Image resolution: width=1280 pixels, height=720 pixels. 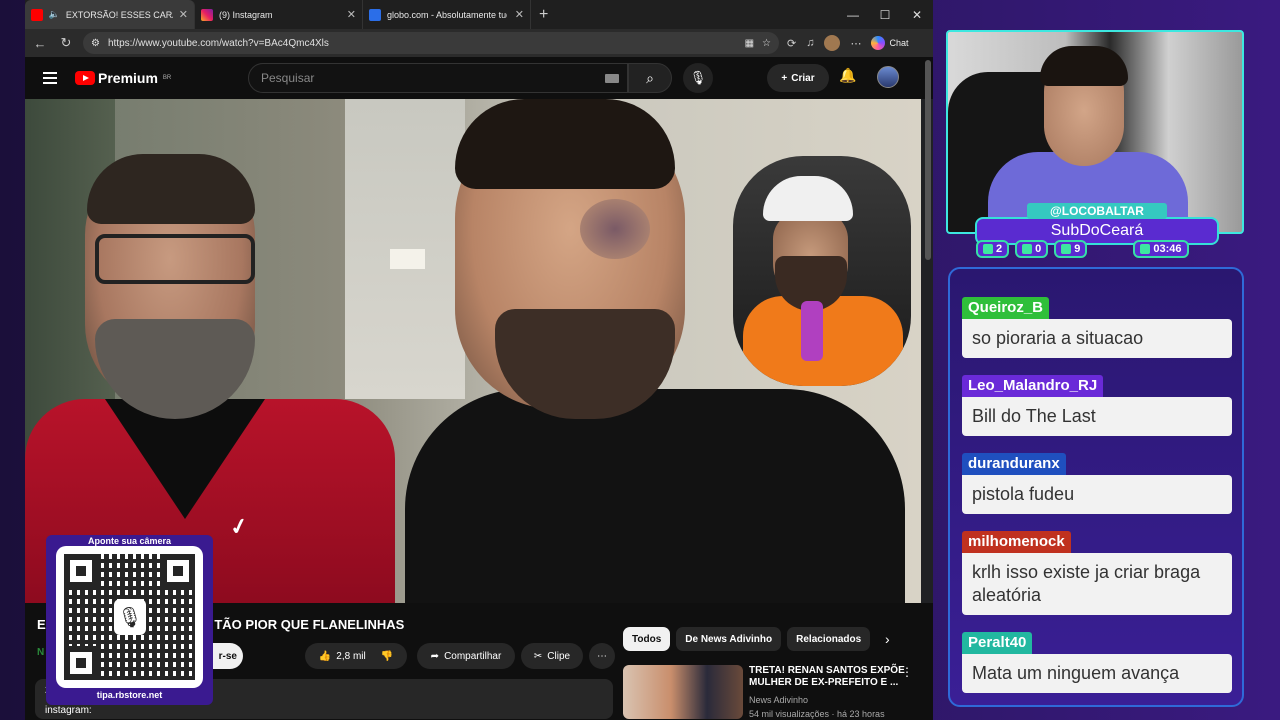 I want to click on chat-username: duranduranx, so click(x=1014, y=464).